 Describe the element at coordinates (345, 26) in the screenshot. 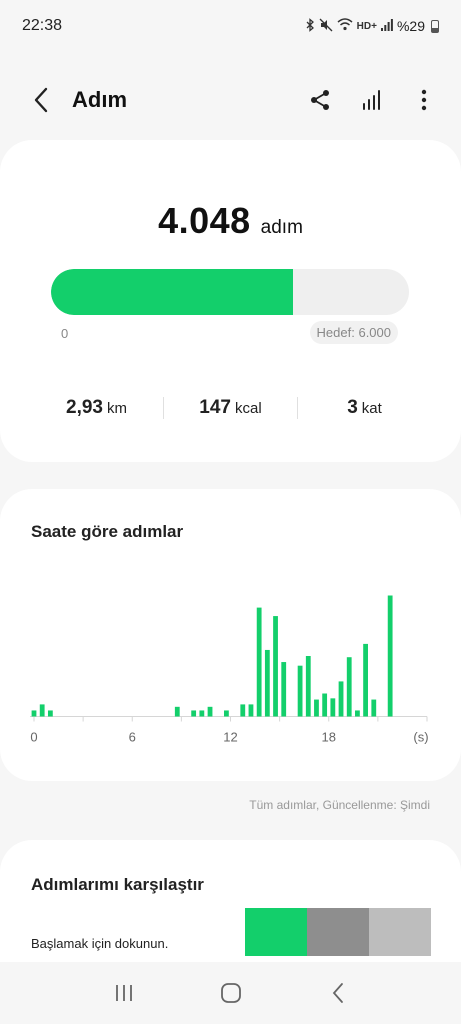

I see `wifi-icon` at that location.